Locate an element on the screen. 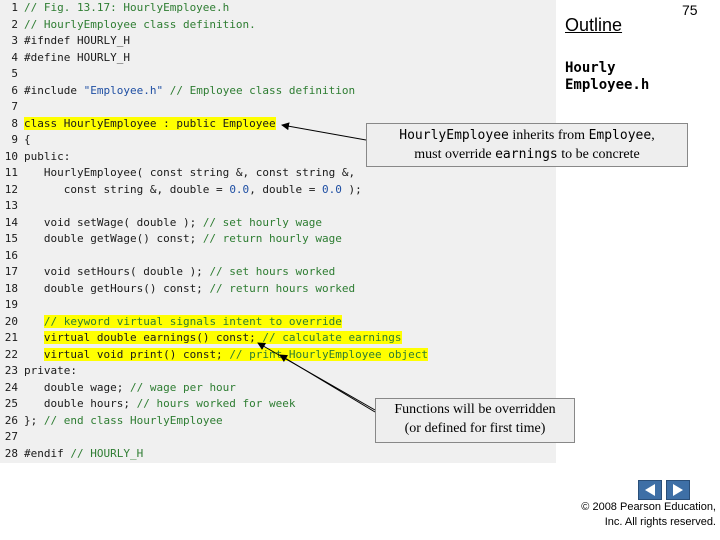 The image size is (720, 540). arrow-to-print is located at coordinates (327, 383).